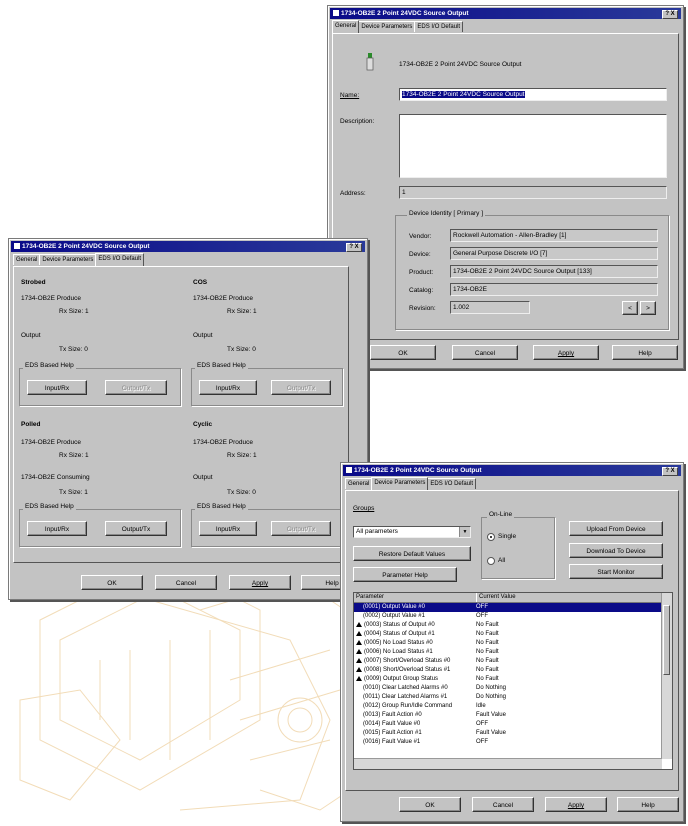 The width and height of the screenshot is (688, 826). Describe the element at coordinates (518, 548) in the screenshot. I see `online-group` at that location.